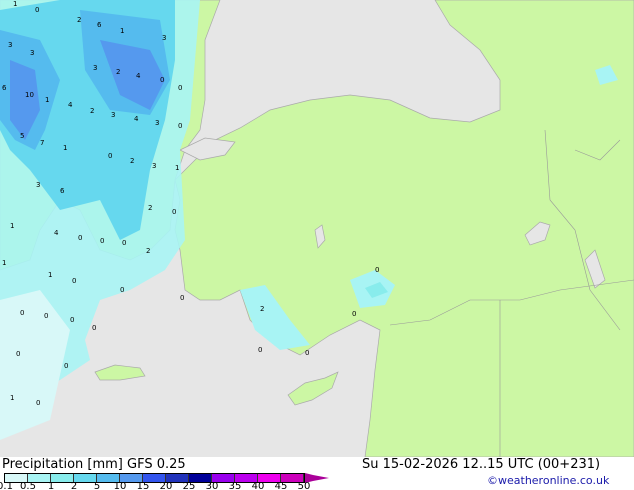 This screenshot has height=490, width=634. I want to click on precip-value-label: 10, so click(29, 95).